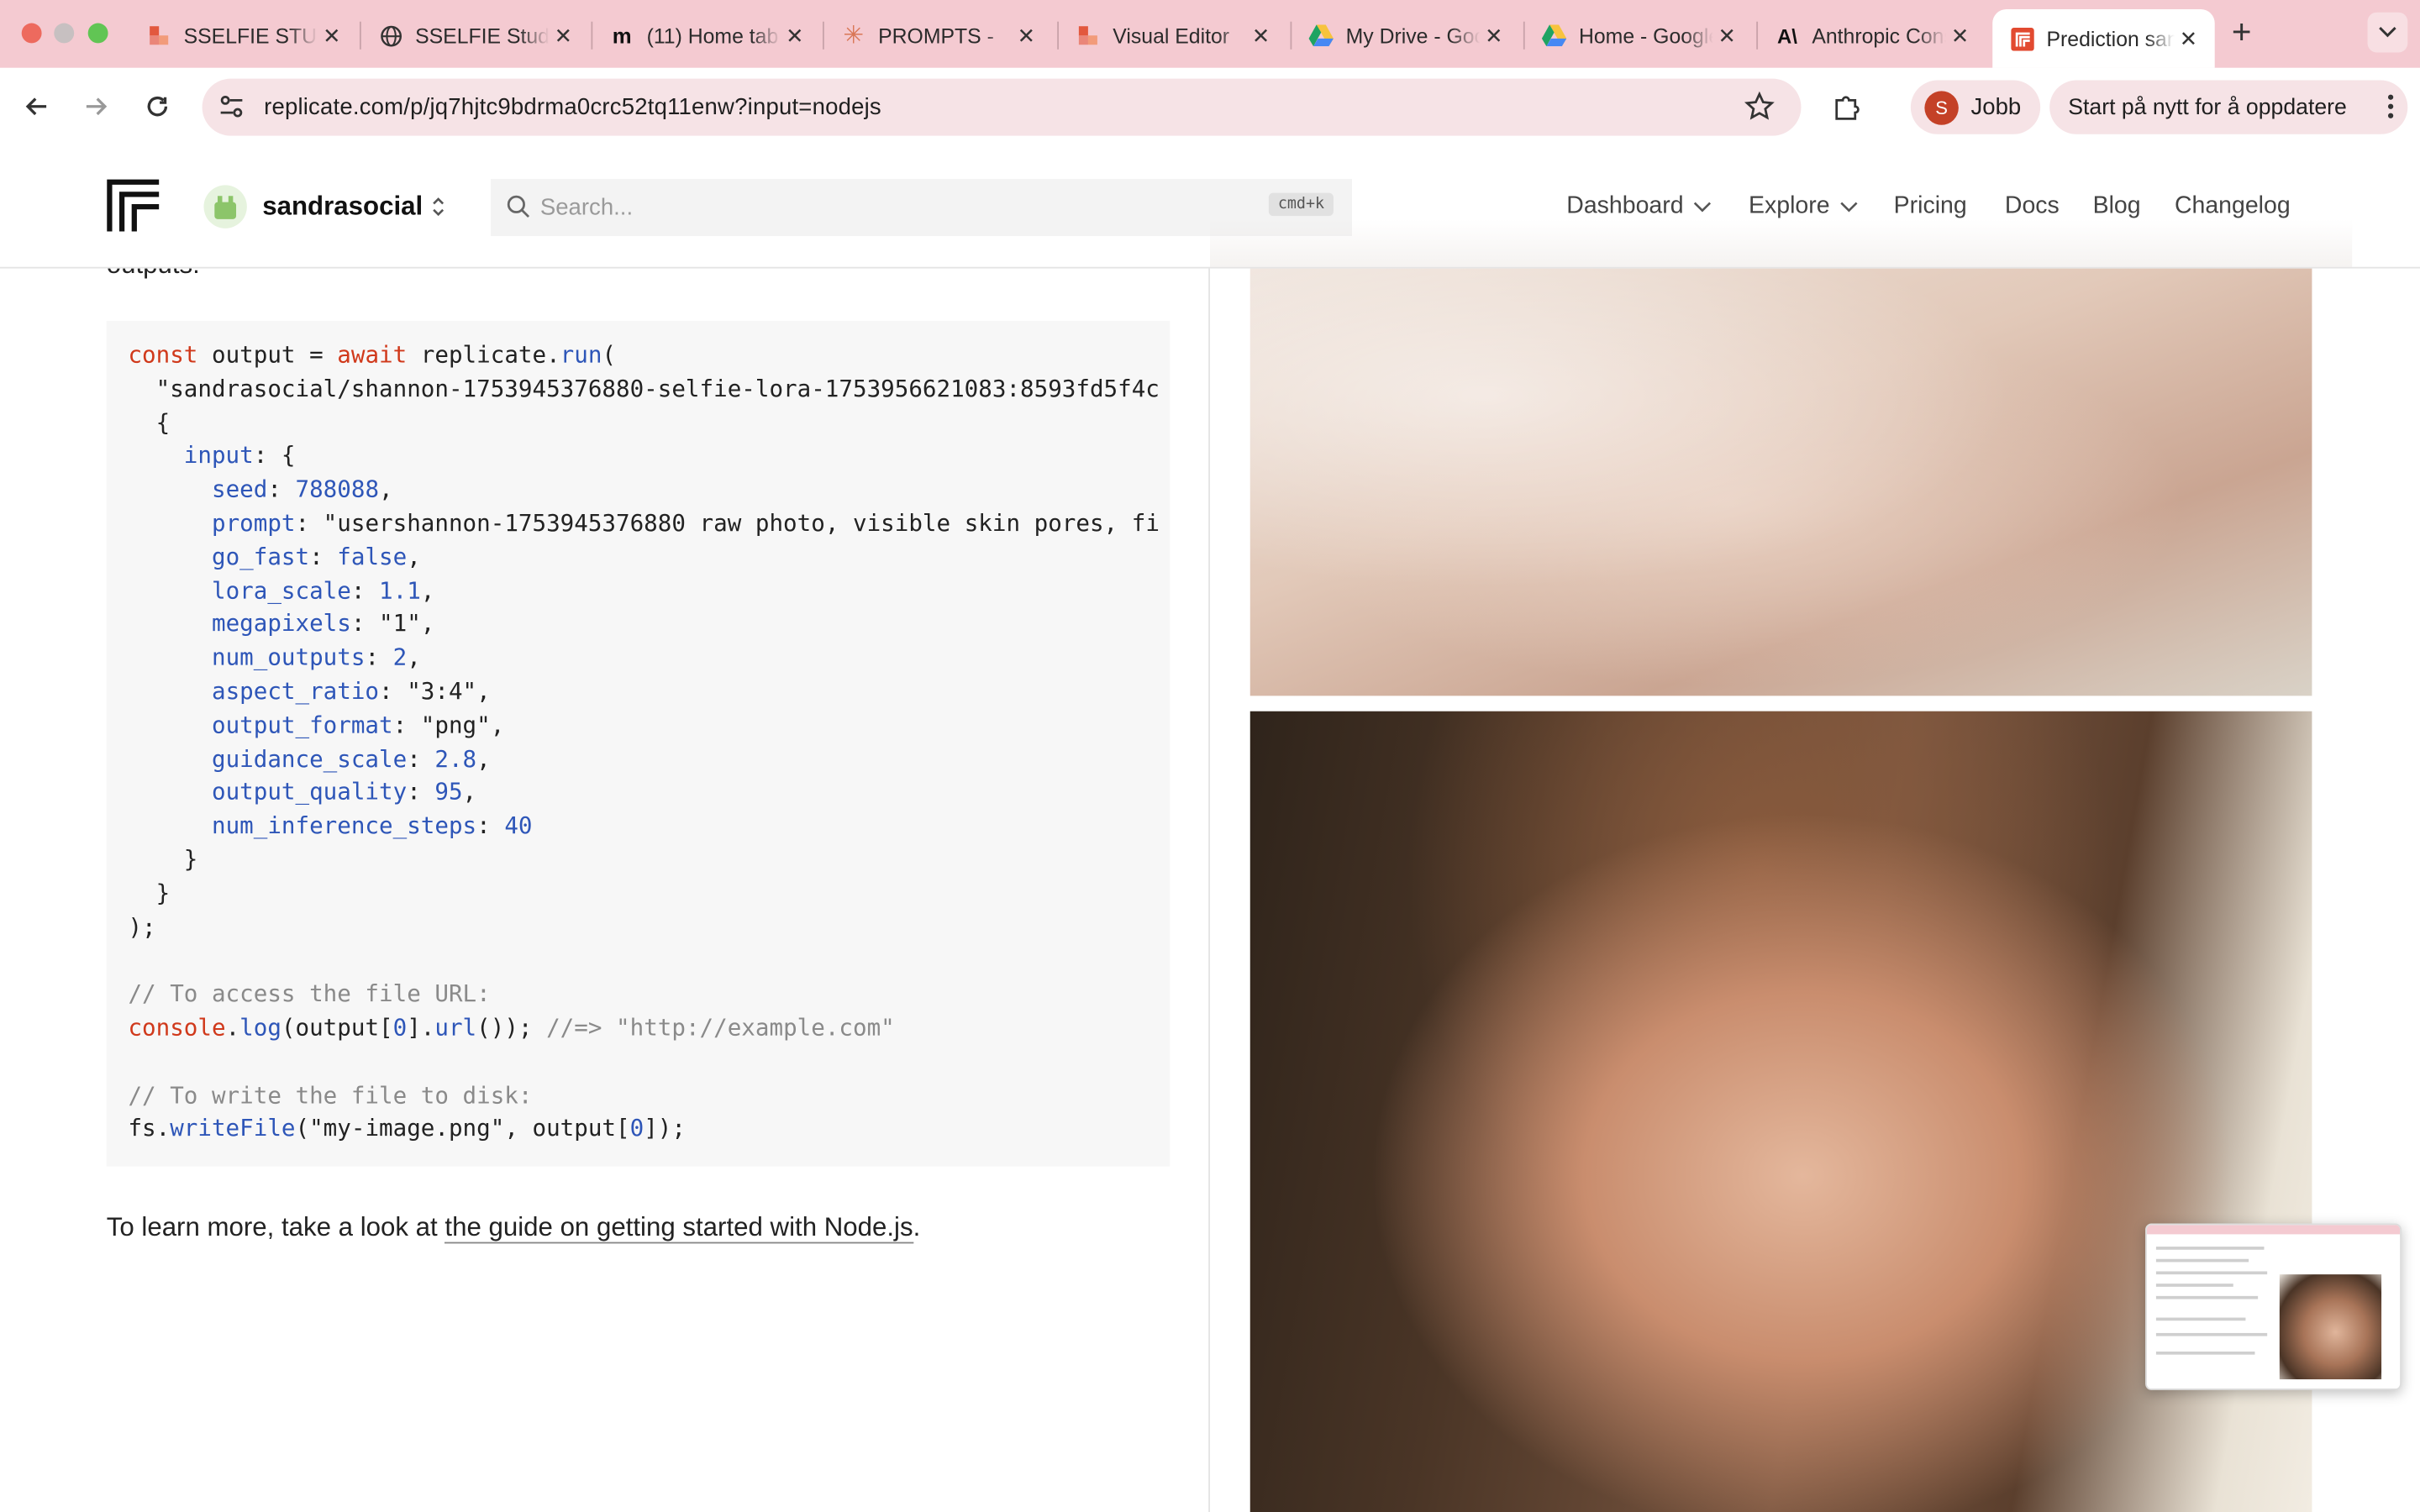  Describe the element at coordinates (1209, 889) in the screenshot. I see `column-divider` at that location.